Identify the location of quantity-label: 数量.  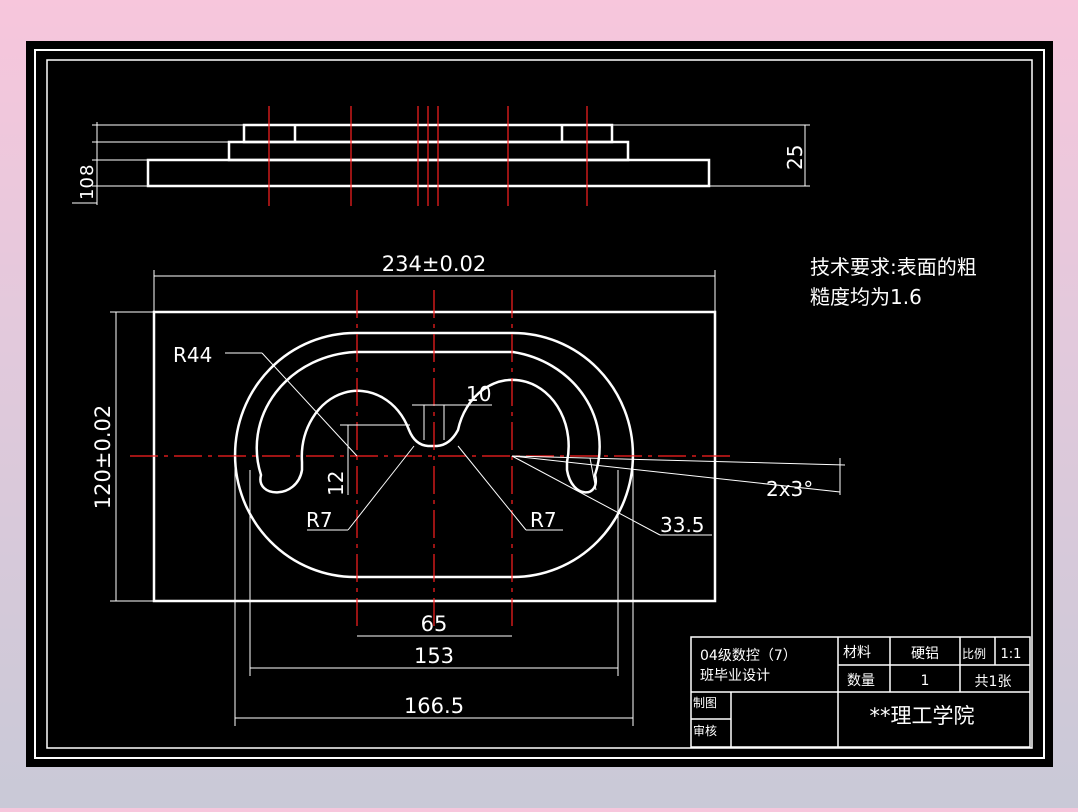
(861, 681).